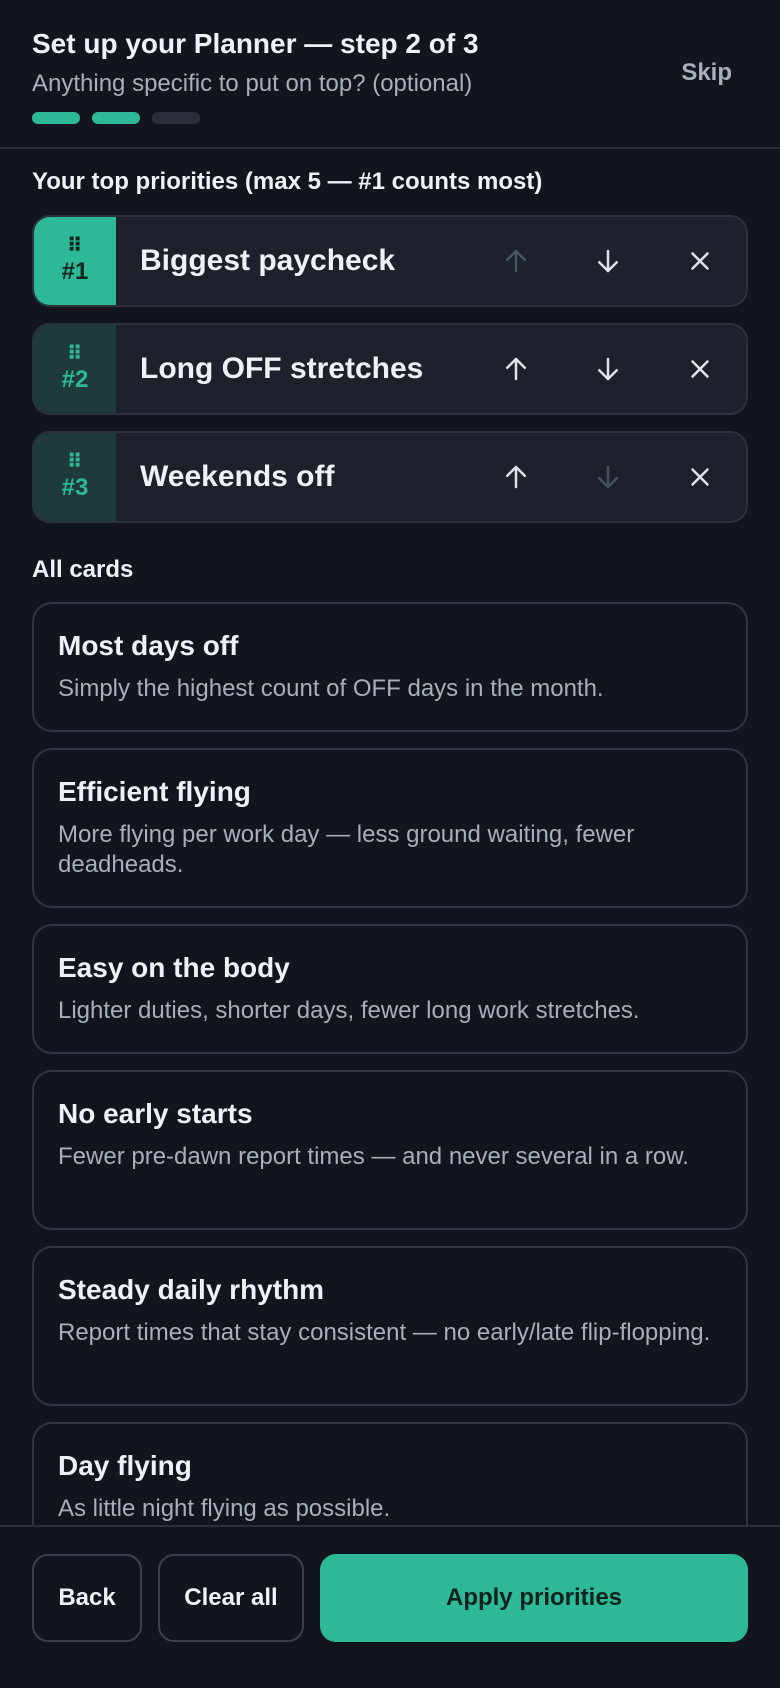 The height and width of the screenshot is (1688, 780). I want to click on card-description: As little night flying as possible., so click(224, 1508).